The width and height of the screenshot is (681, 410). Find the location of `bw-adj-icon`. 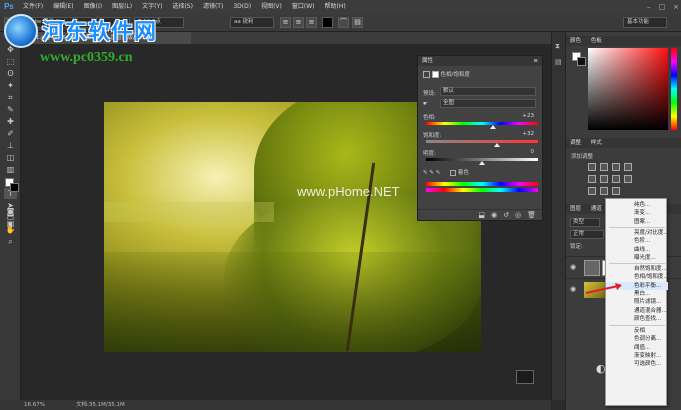

bw-adj-icon is located at coordinates (628, 179).